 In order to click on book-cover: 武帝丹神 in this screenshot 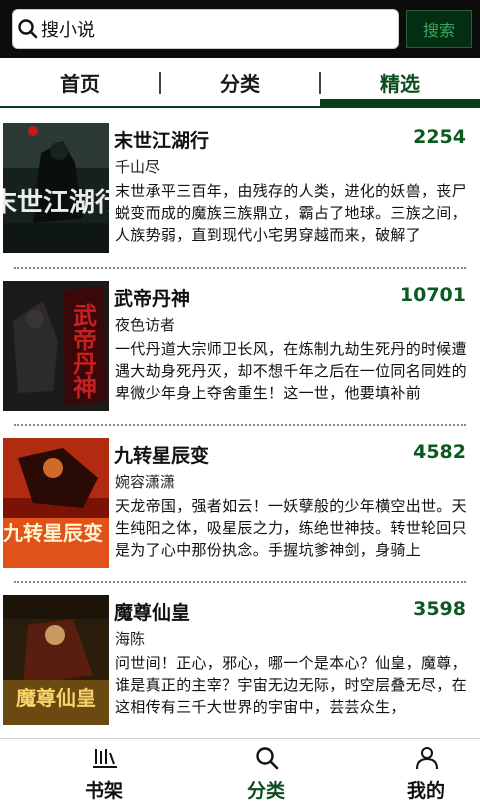, I will do `click(56, 346)`.